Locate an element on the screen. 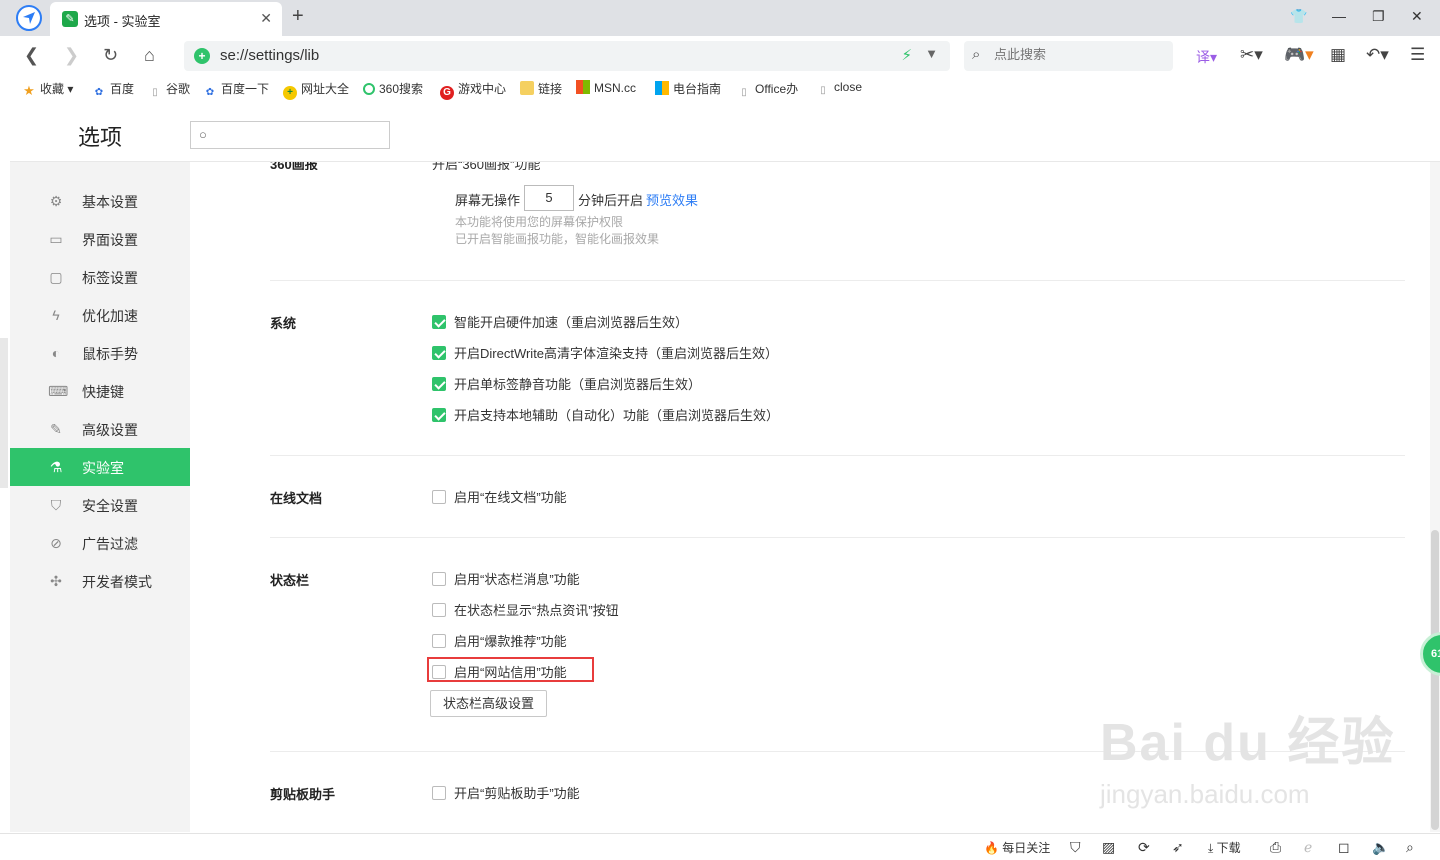  clipboard-option: 开启“剪贴板助手”功能 is located at coordinates (506, 792).